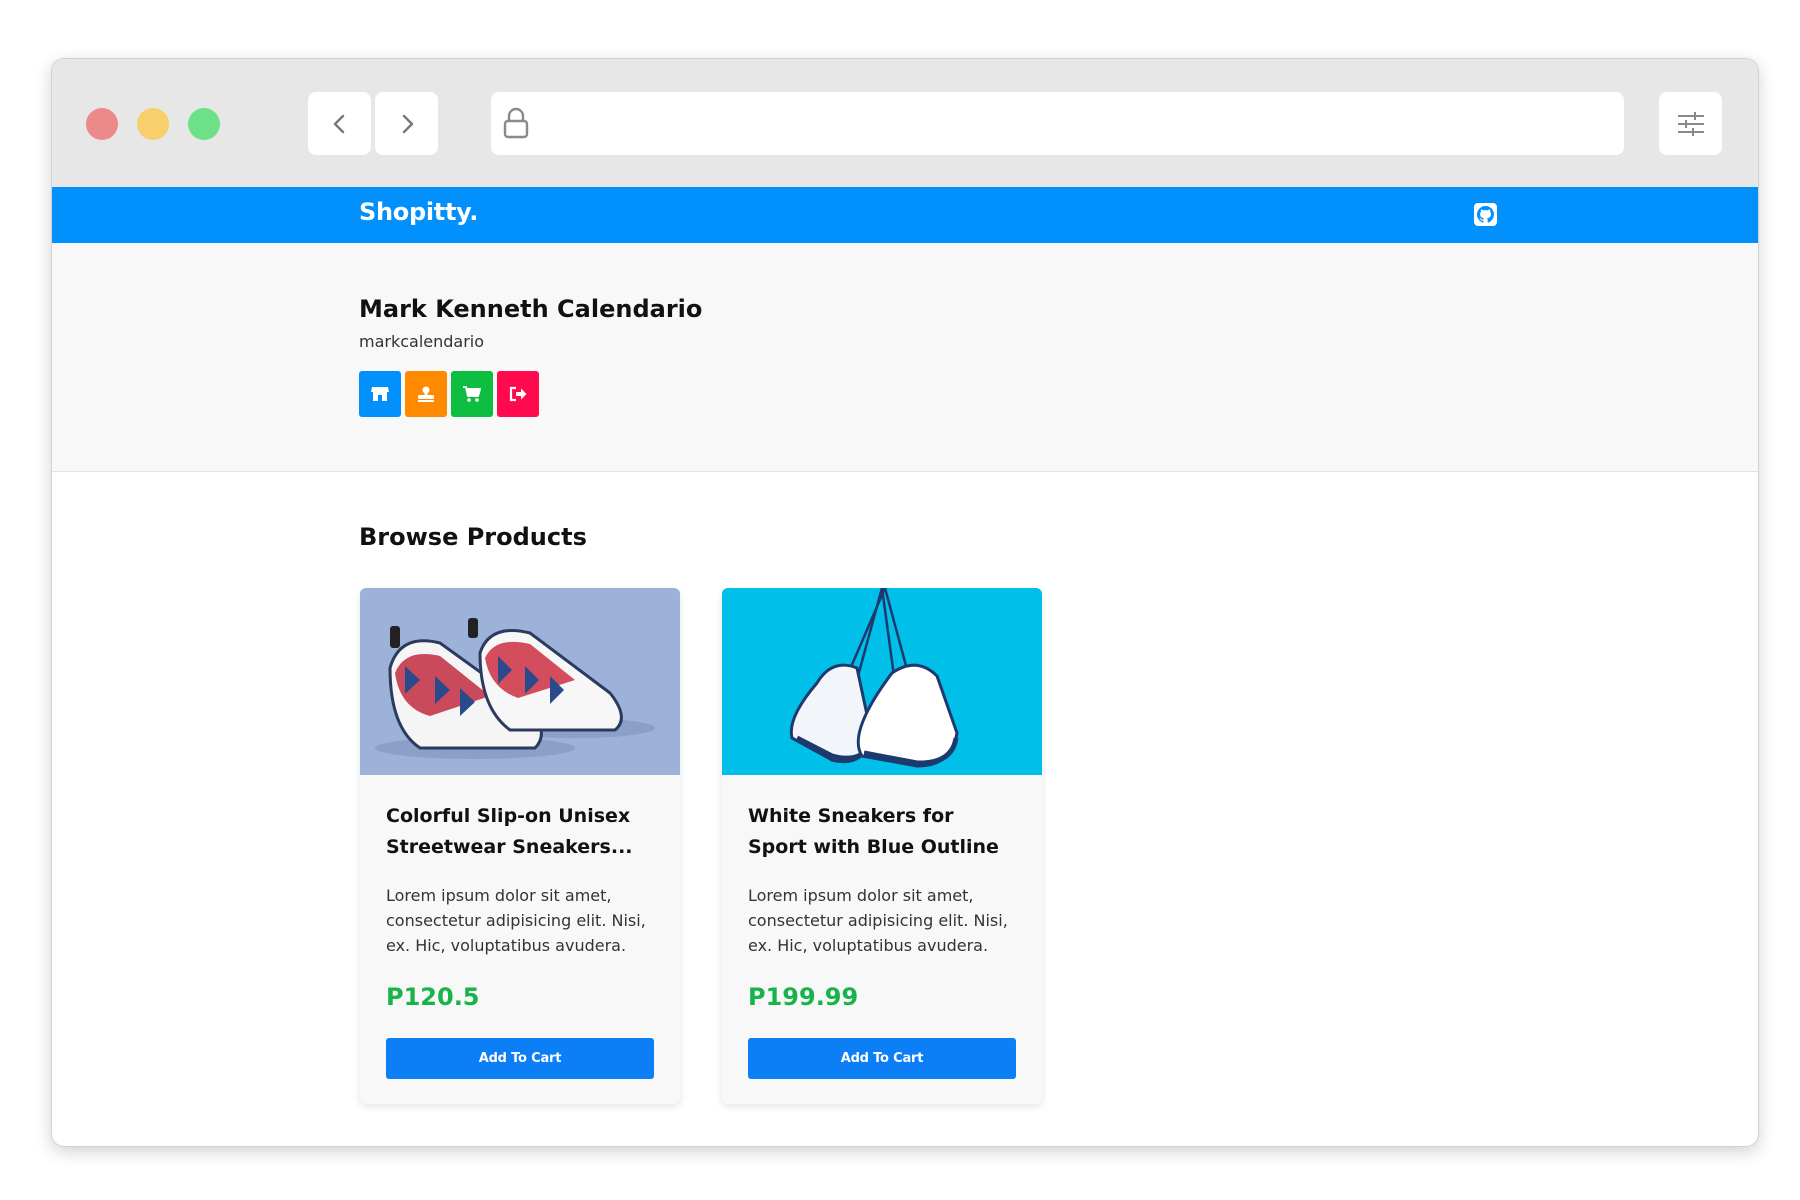 The image size is (1800, 1200). Describe the element at coordinates (153, 124) in the screenshot. I see `minimize-window-button` at that location.